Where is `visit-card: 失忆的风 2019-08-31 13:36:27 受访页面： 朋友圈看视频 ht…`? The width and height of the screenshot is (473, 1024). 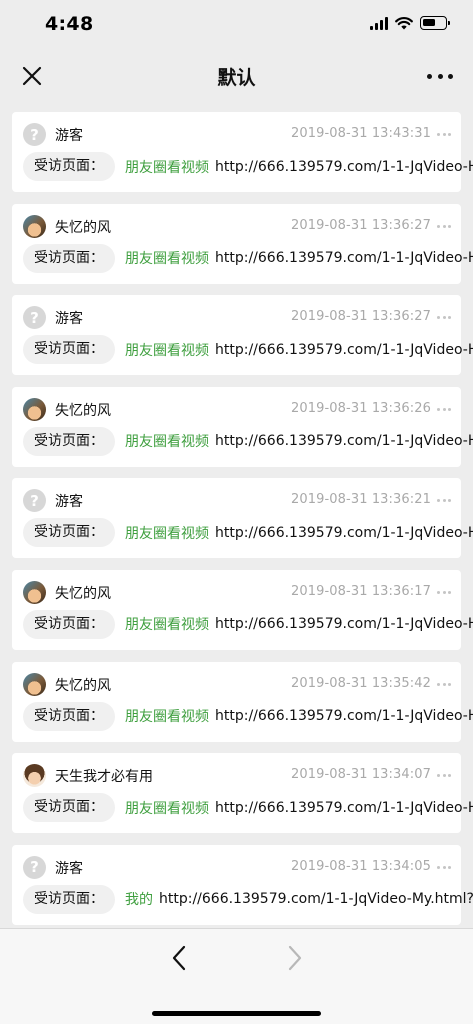
visit-card: 失忆的风 2019-08-31 13:36:27 受访页面： 朋友圈看视频 ht… is located at coordinates (242, 243).